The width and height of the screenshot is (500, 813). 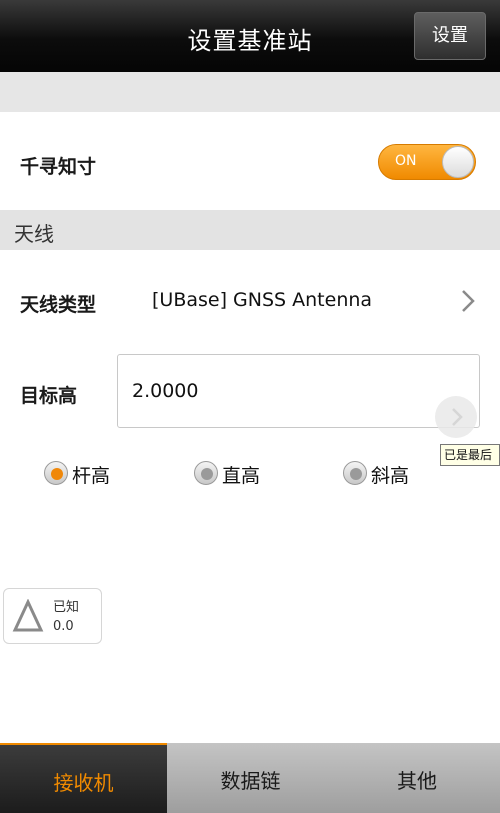 What do you see at coordinates (427, 162) in the screenshot?
I see `qianxun-toggle: ON` at bounding box center [427, 162].